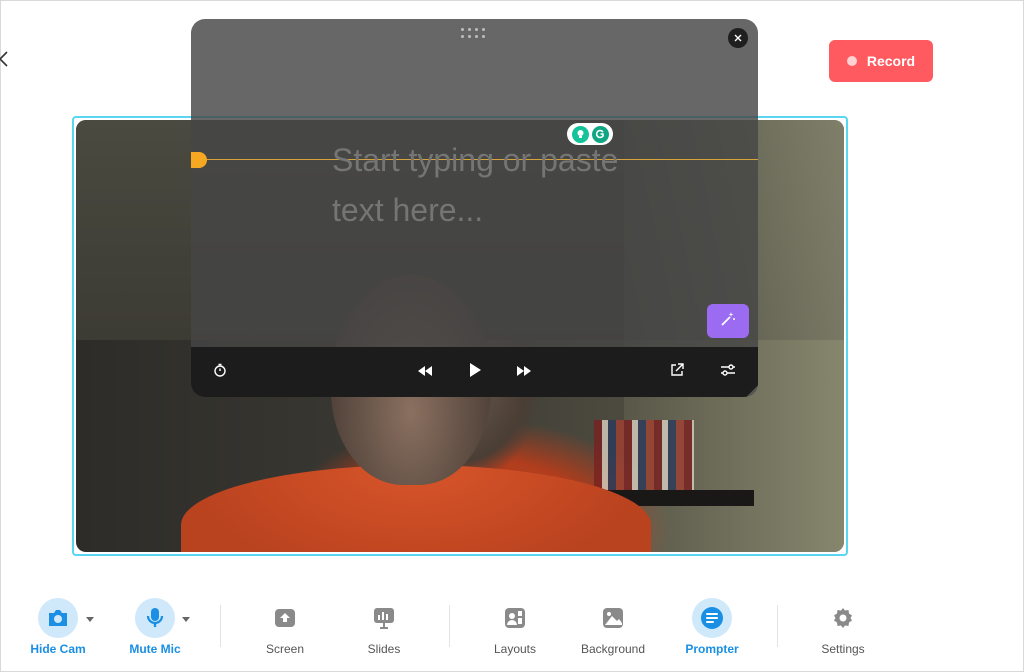 The width and height of the screenshot is (1024, 672). I want to click on drag-handle-icon, so click(475, 34).